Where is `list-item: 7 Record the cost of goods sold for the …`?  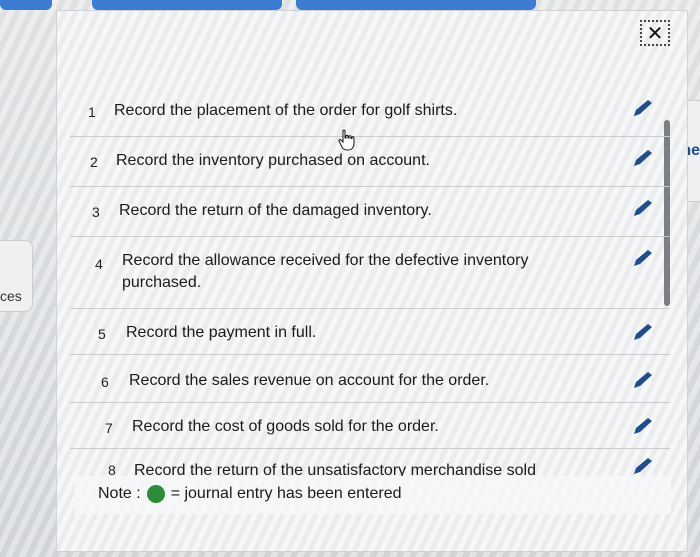
list-item: 7 Record the cost of goods sold for the … is located at coordinates (370, 425).